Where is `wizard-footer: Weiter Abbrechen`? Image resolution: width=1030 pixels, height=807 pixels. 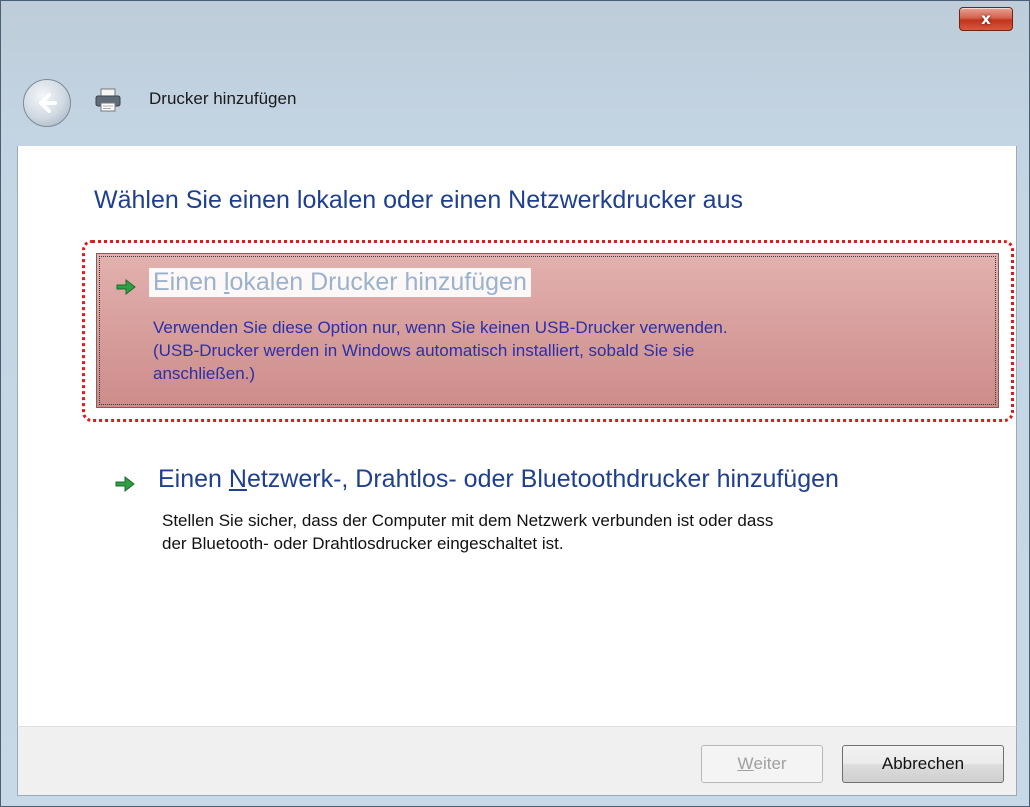
wizard-footer: Weiter Abbrechen is located at coordinates (517, 761).